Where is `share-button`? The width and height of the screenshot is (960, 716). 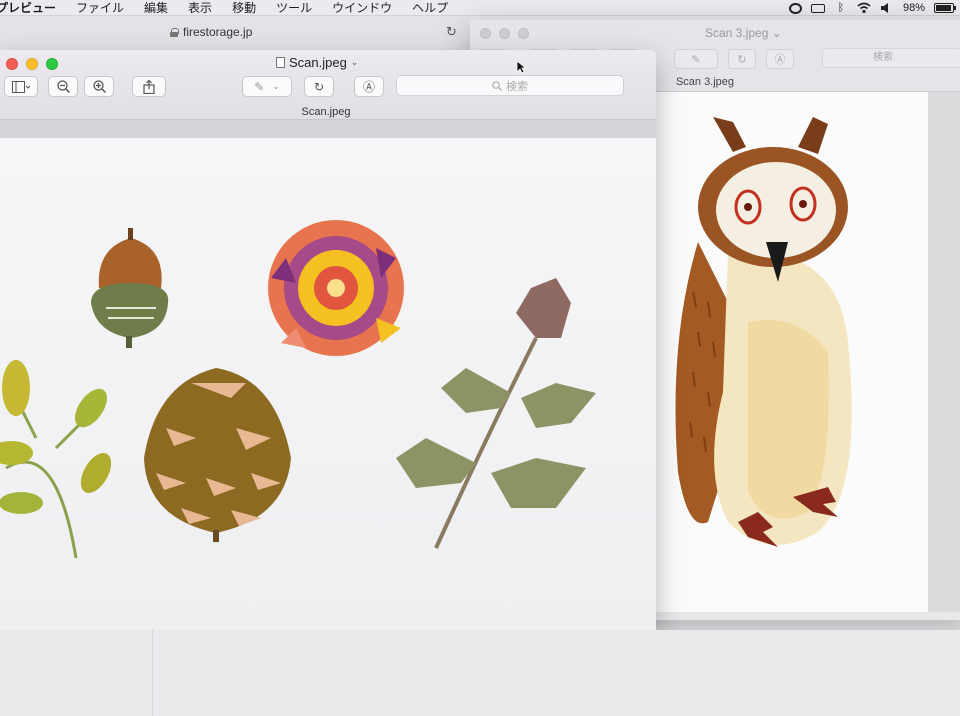
share-button is located at coordinates (149, 86).